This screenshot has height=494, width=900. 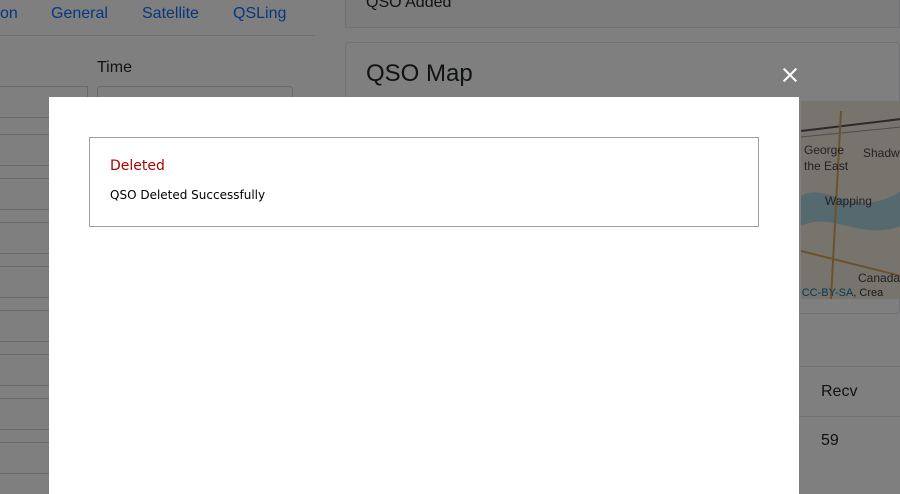 I want to click on close-icon, so click(x=790, y=75).